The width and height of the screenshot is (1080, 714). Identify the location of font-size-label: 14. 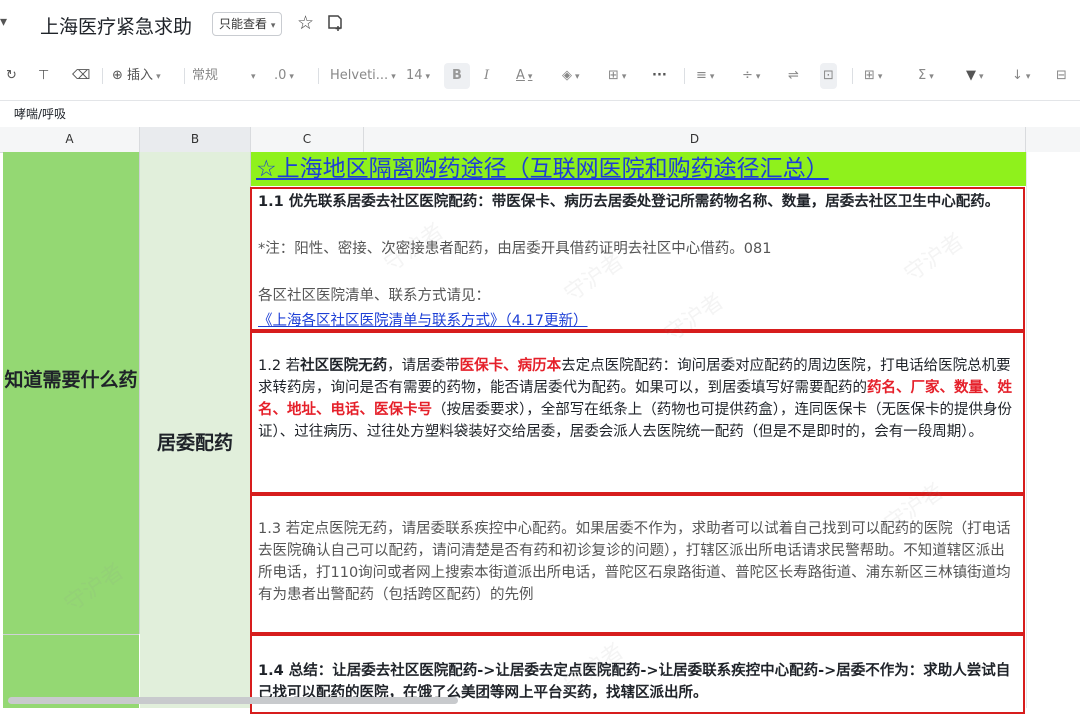
(414, 75).